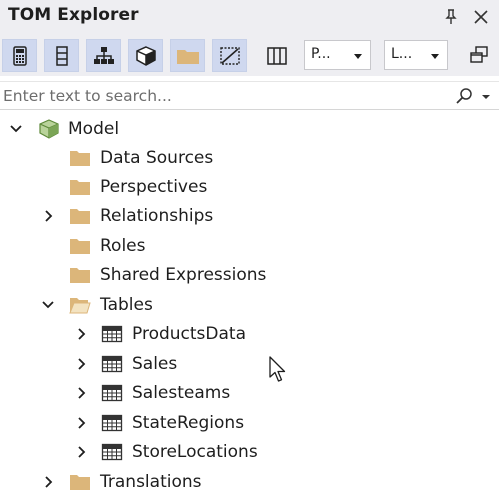  I want to click on tree-node-table: StoreLocations, so click(249, 452).